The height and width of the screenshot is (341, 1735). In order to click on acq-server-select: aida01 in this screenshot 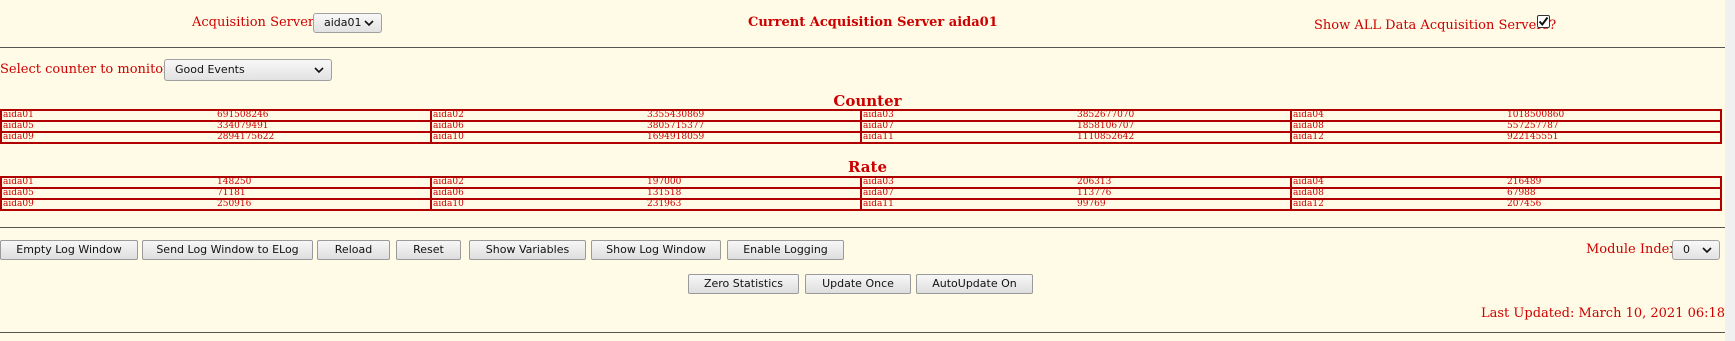, I will do `click(347, 23)`.